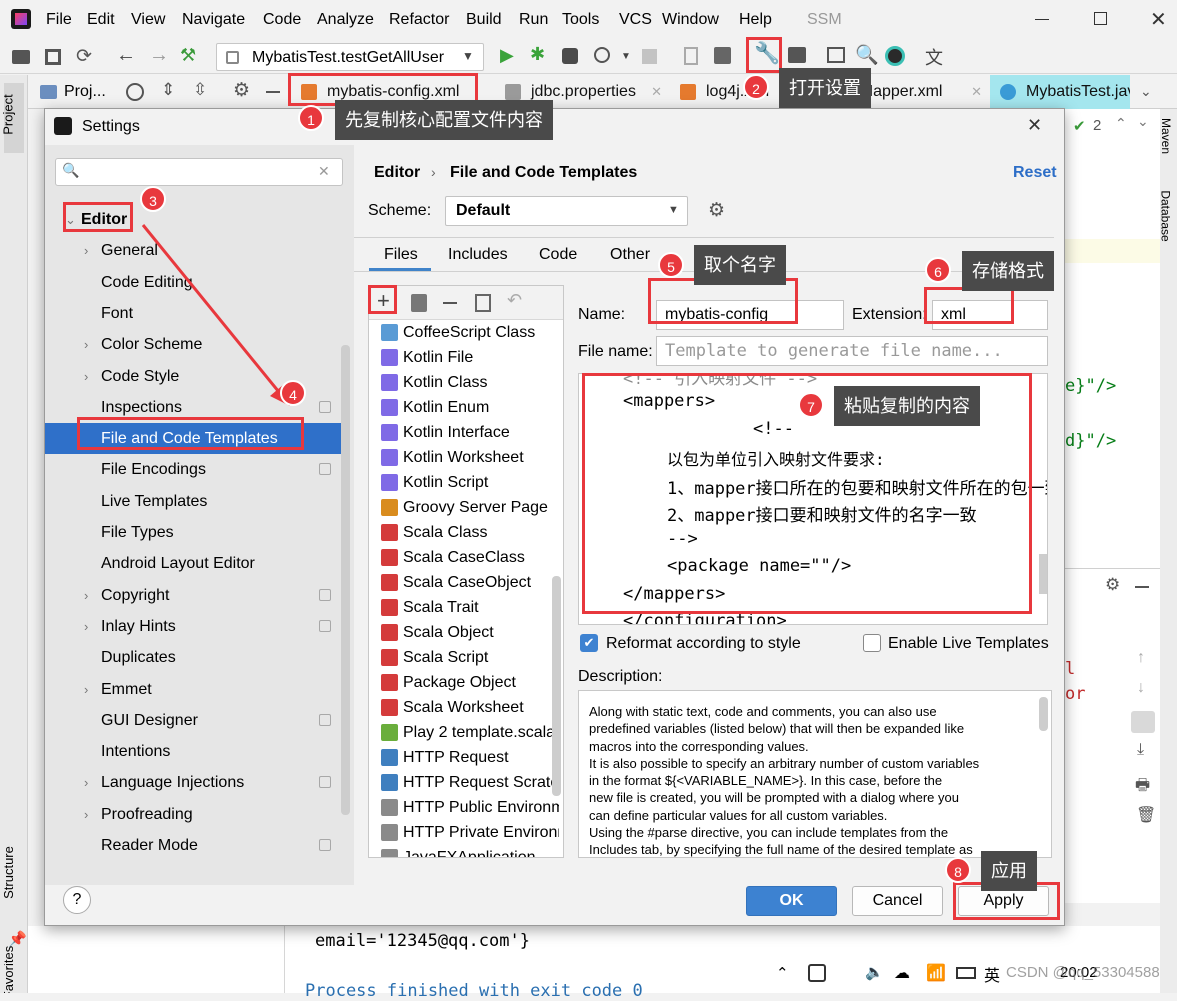 This screenshot has height=1001, width=1177. I want to click on annotation-badge: 7, so click(811, 405).